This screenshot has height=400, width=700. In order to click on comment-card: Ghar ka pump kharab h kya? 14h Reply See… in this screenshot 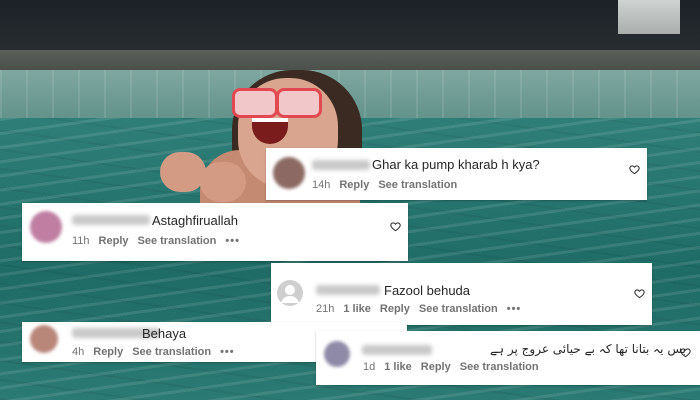, I will do `click(456, 174)`.